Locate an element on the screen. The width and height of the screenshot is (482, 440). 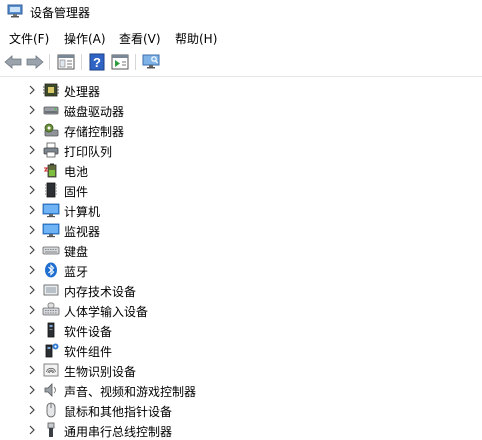
software-component-icon is located at coordinates (52, 350).